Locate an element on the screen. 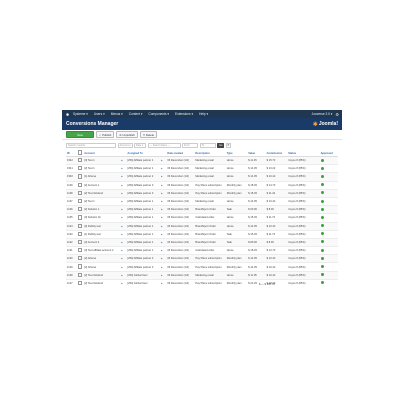 The width and height of the screenshot is (400, 400). cell-account: [3] Test 1 is located at coordinates (101, 160).